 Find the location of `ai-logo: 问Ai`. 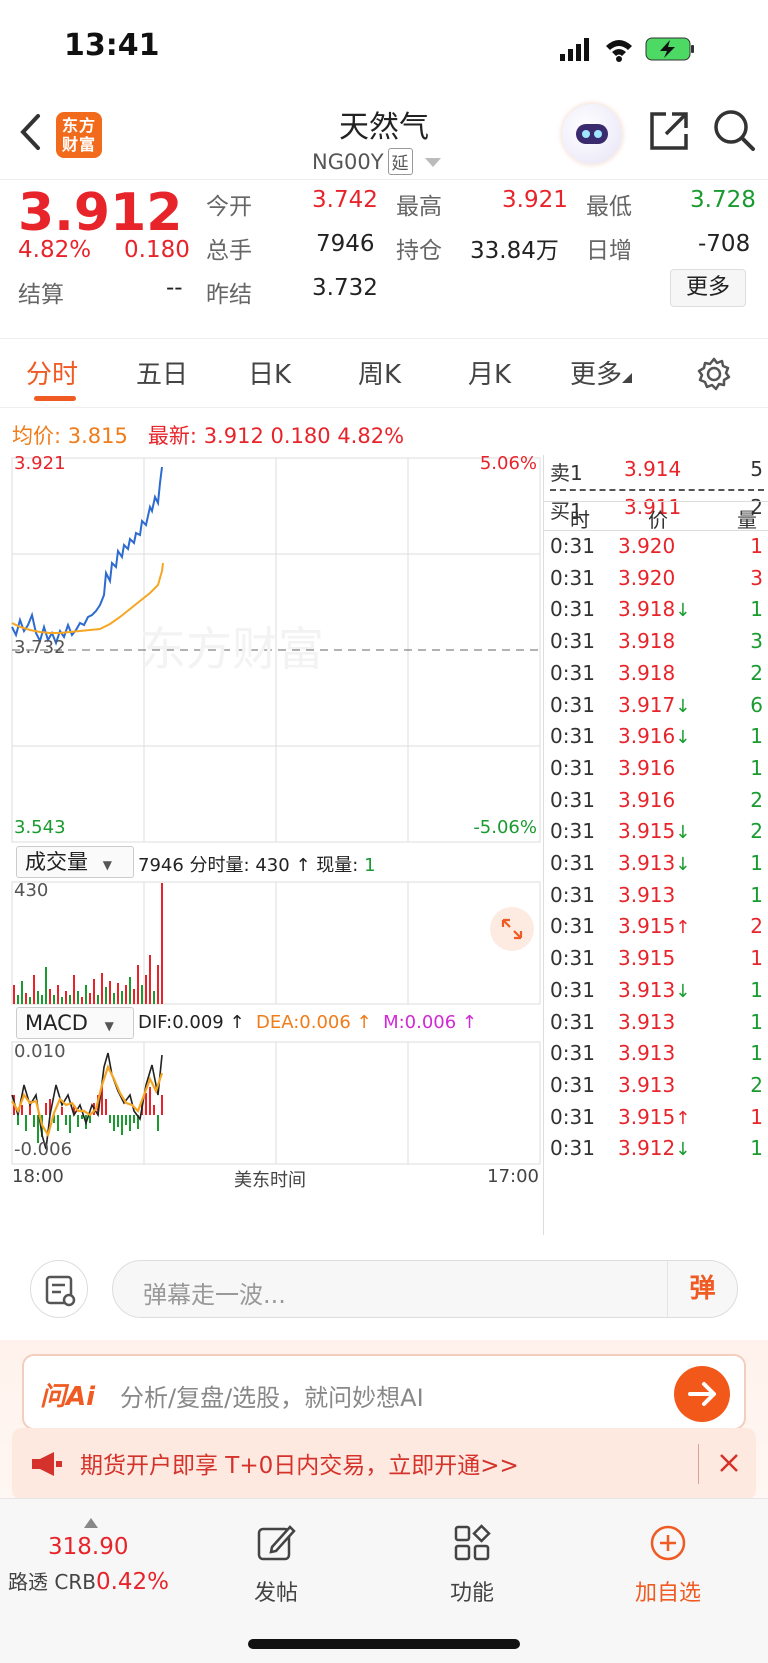

ai-logo: 问Ai is located at coordinates (68, 1397).